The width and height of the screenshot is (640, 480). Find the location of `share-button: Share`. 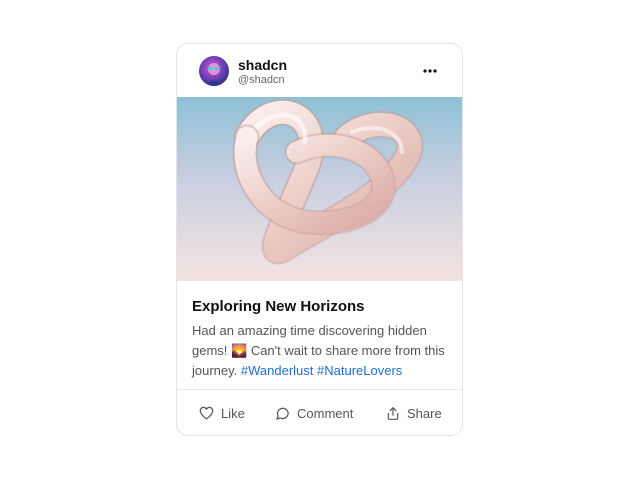

share-button: Share is located at coordinates (414, 412).